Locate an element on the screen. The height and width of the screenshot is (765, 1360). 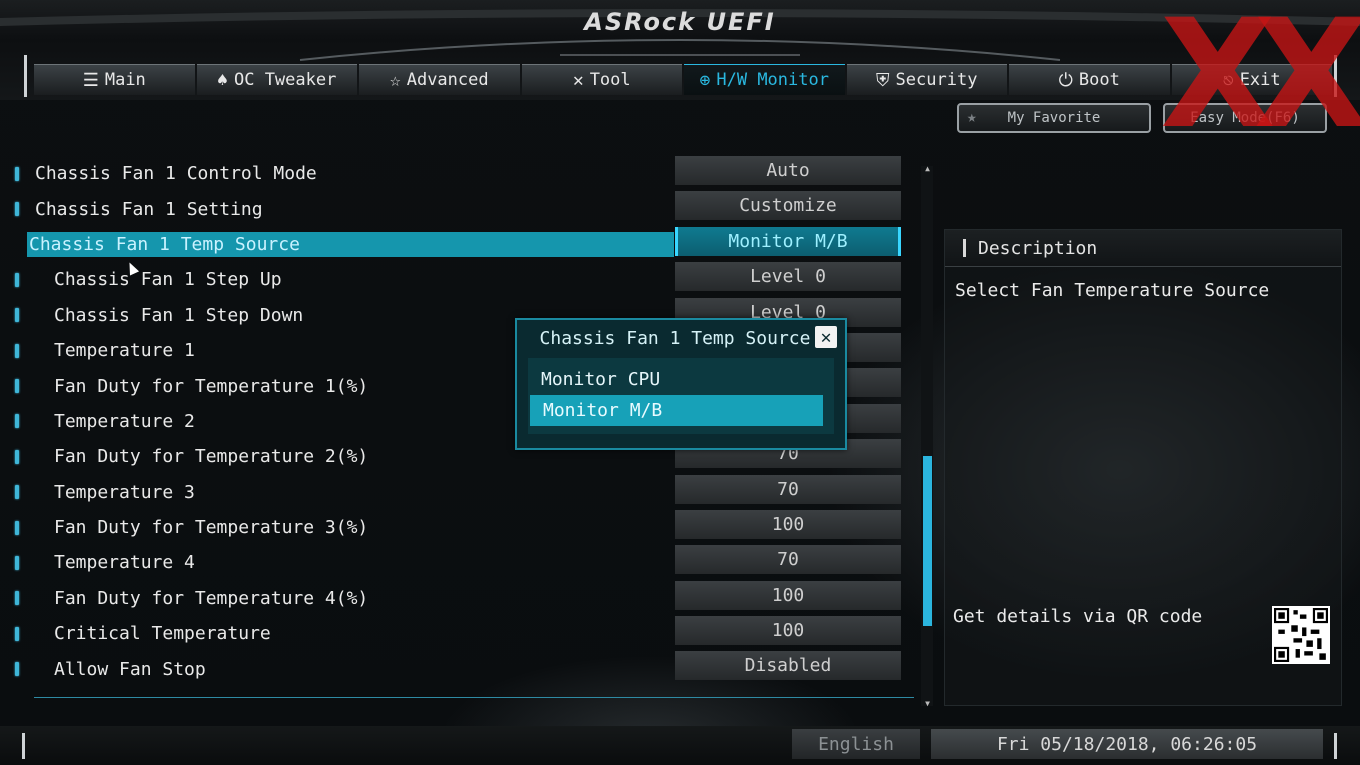
header-marker is located at coordinates (964, 248).